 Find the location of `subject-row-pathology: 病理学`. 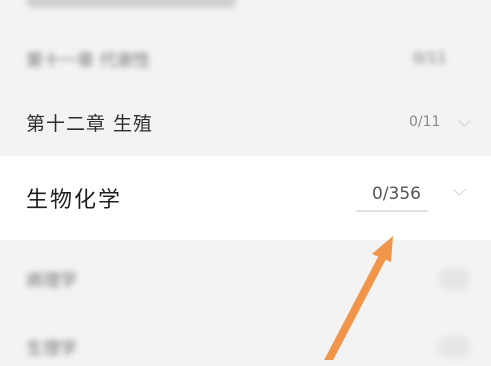

subject-row-pathology: 病理学 is located at coordinates (245, 278).